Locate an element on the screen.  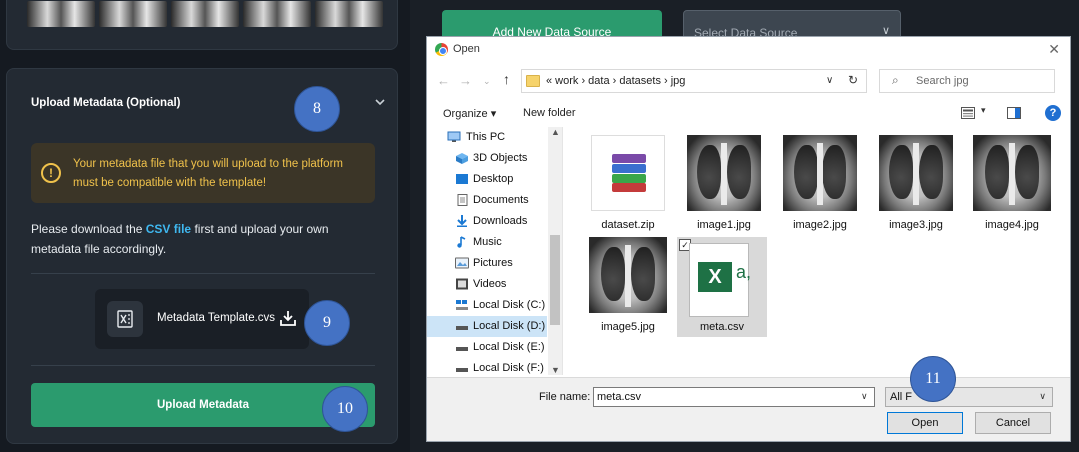
search-input: ⌕ Search jpg is located at coordinates (967, 81).